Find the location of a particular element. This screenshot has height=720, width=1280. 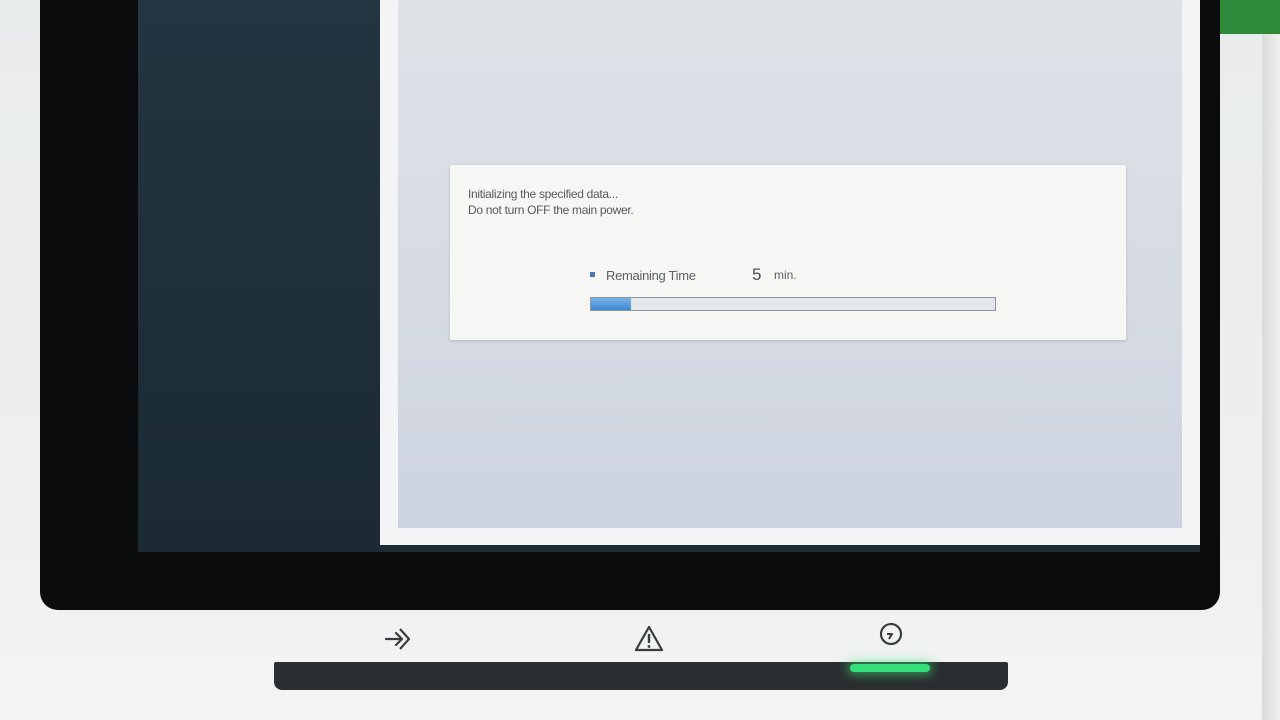

progress-bar is located at coordinates (793, 304).